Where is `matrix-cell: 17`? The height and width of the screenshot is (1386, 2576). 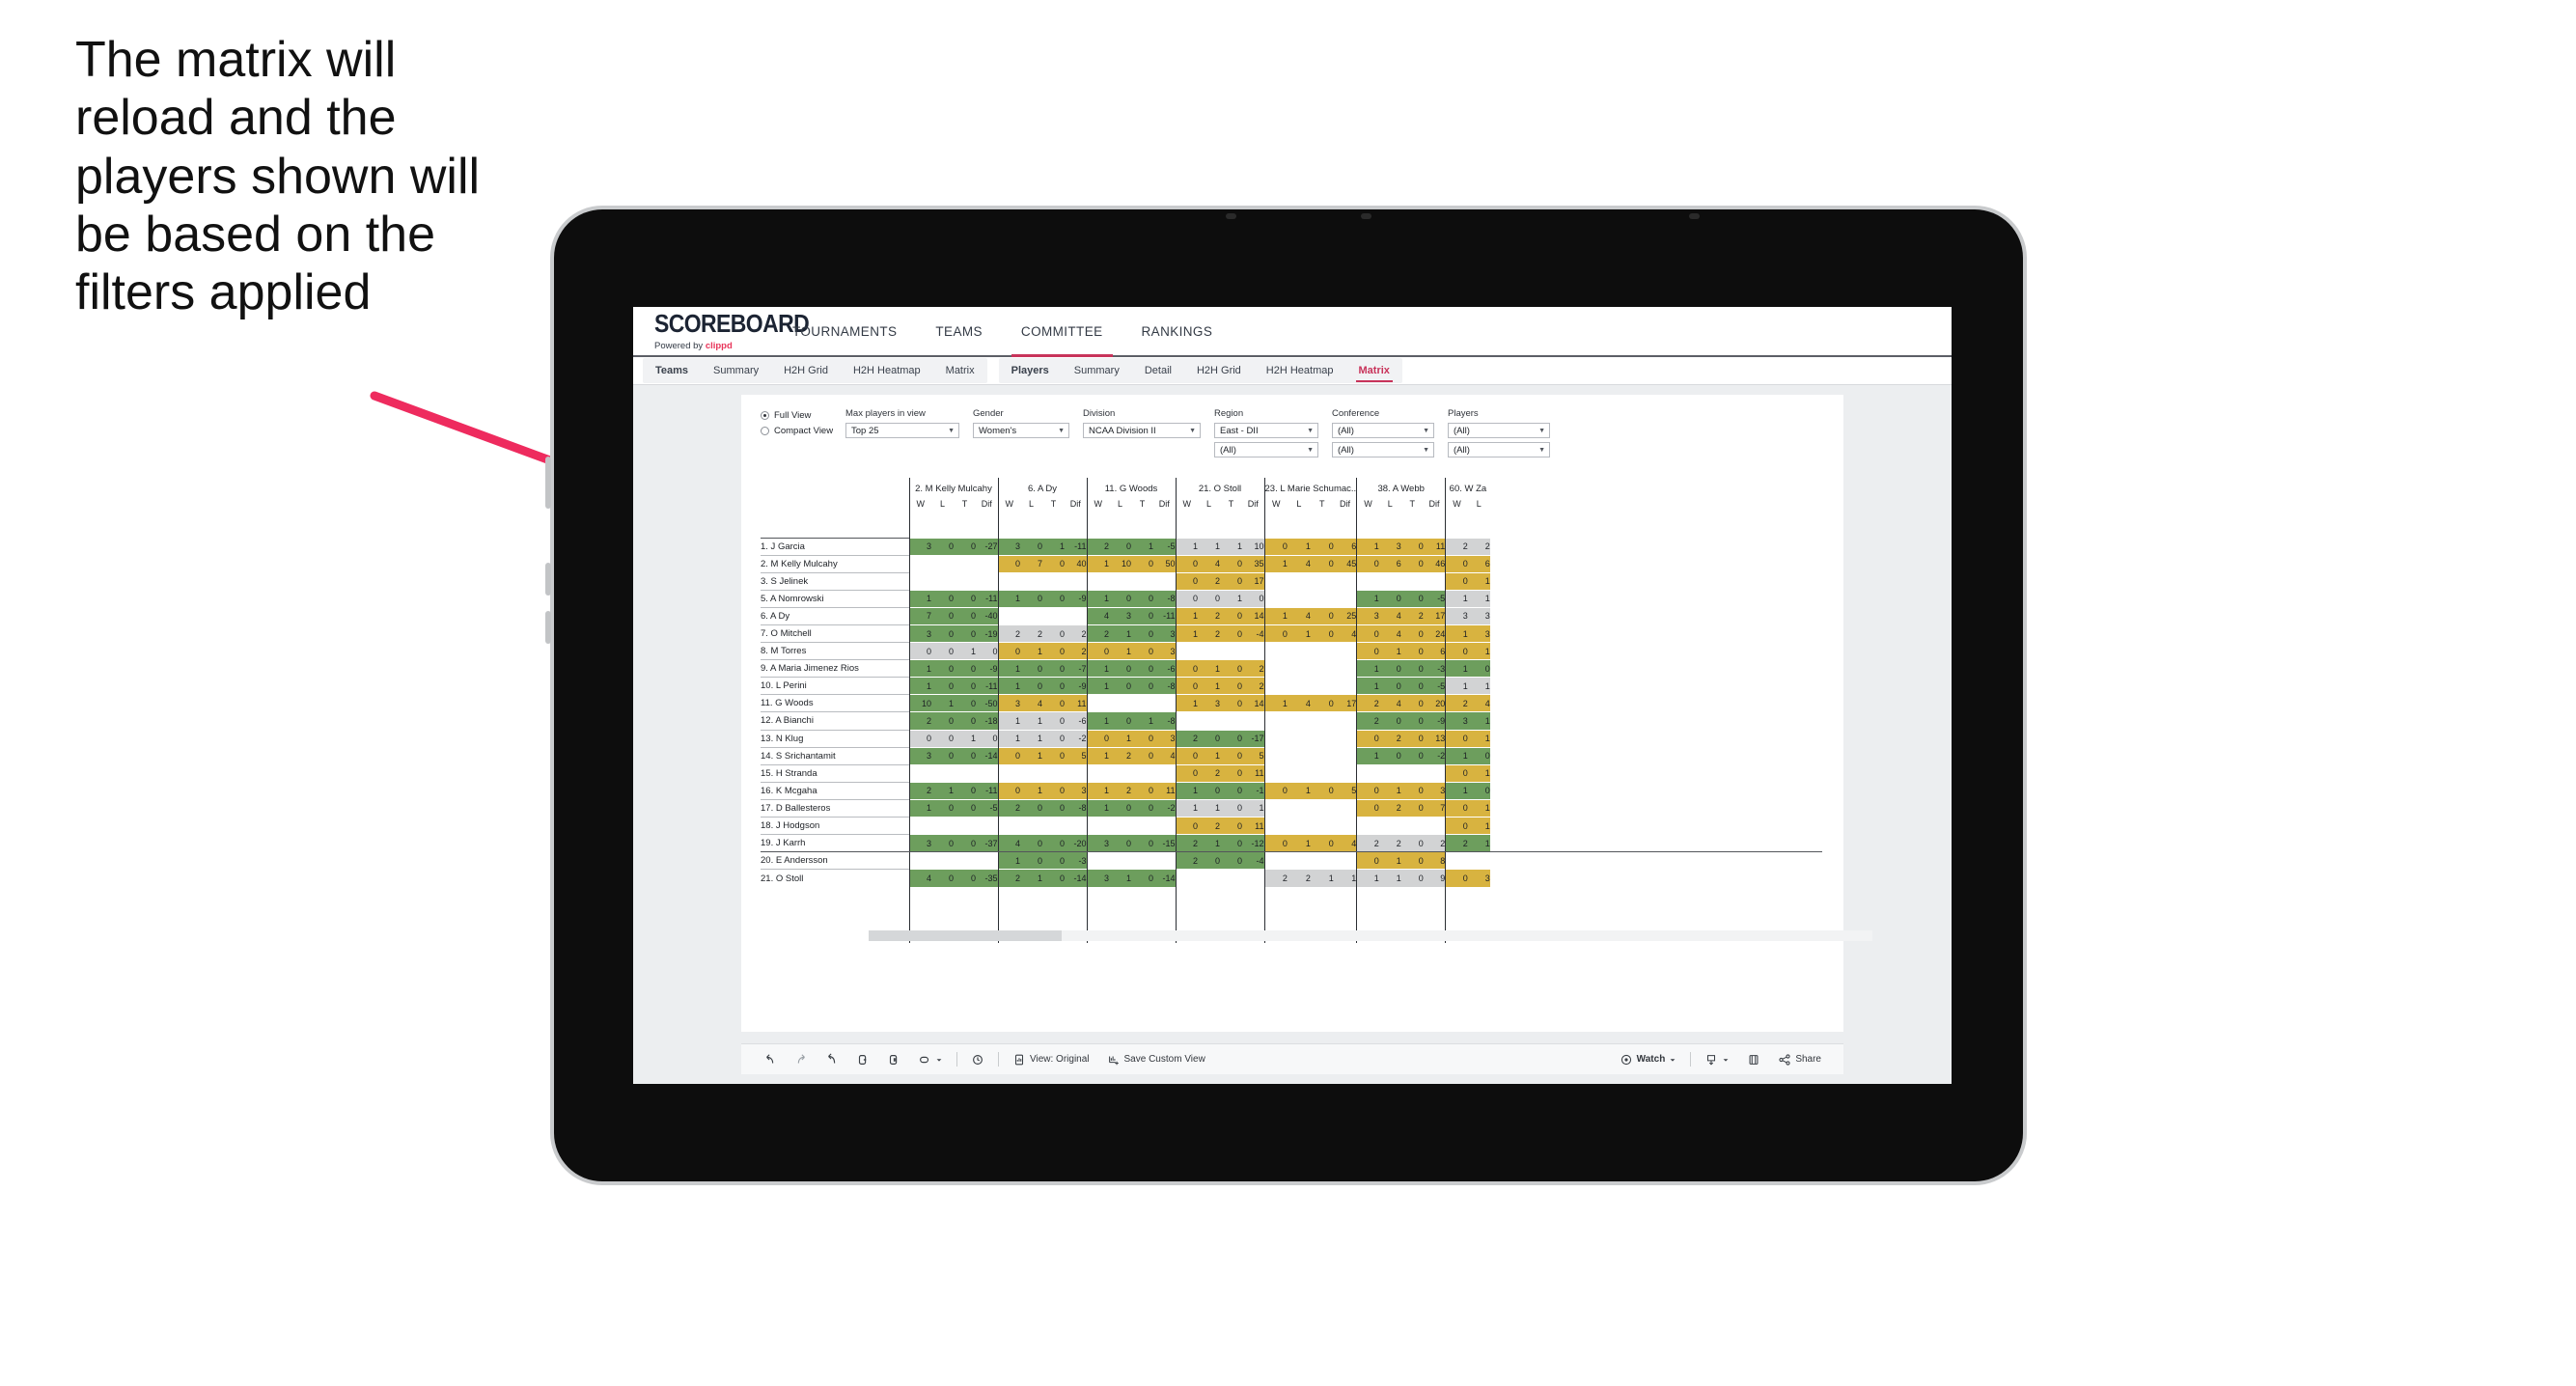 matrix-cell: 17 is located at coordinates (1434, 615).